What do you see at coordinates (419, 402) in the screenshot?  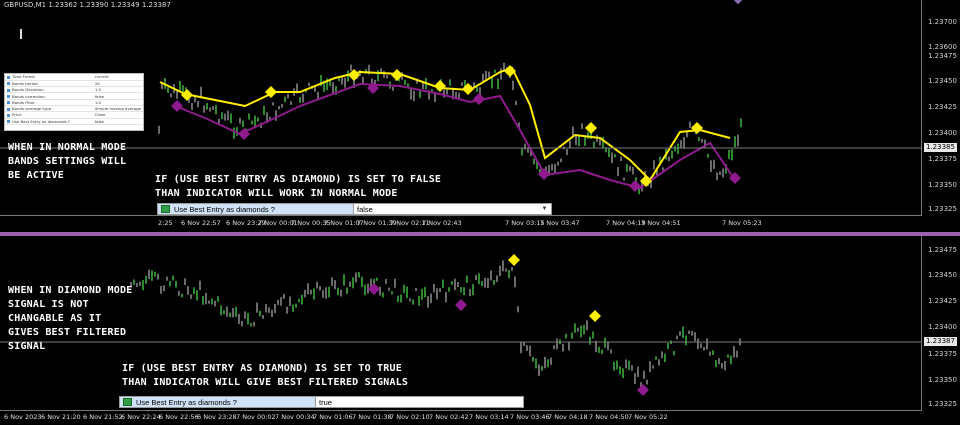 I see `option-value-field: true` at bounding box center [419, 402].